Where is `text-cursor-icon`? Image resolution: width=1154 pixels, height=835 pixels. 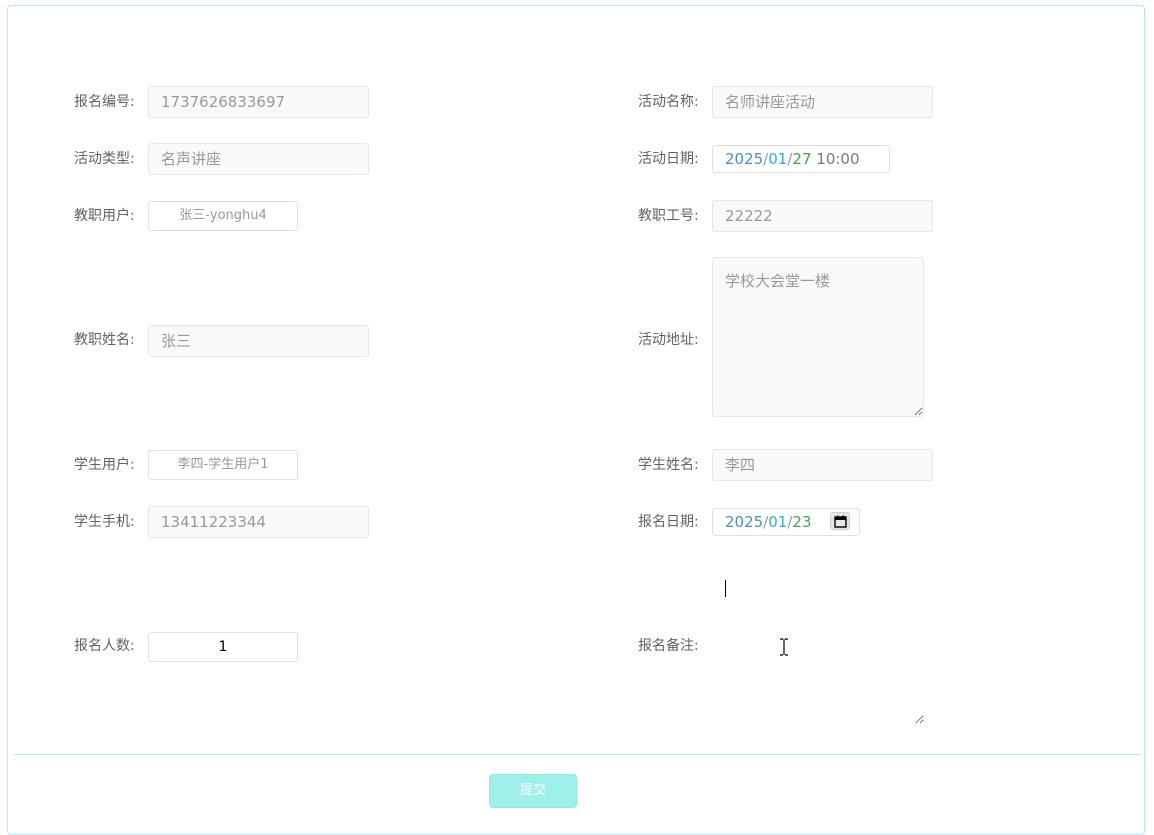
text-cursor-icon is located at coordinates (784, 647).